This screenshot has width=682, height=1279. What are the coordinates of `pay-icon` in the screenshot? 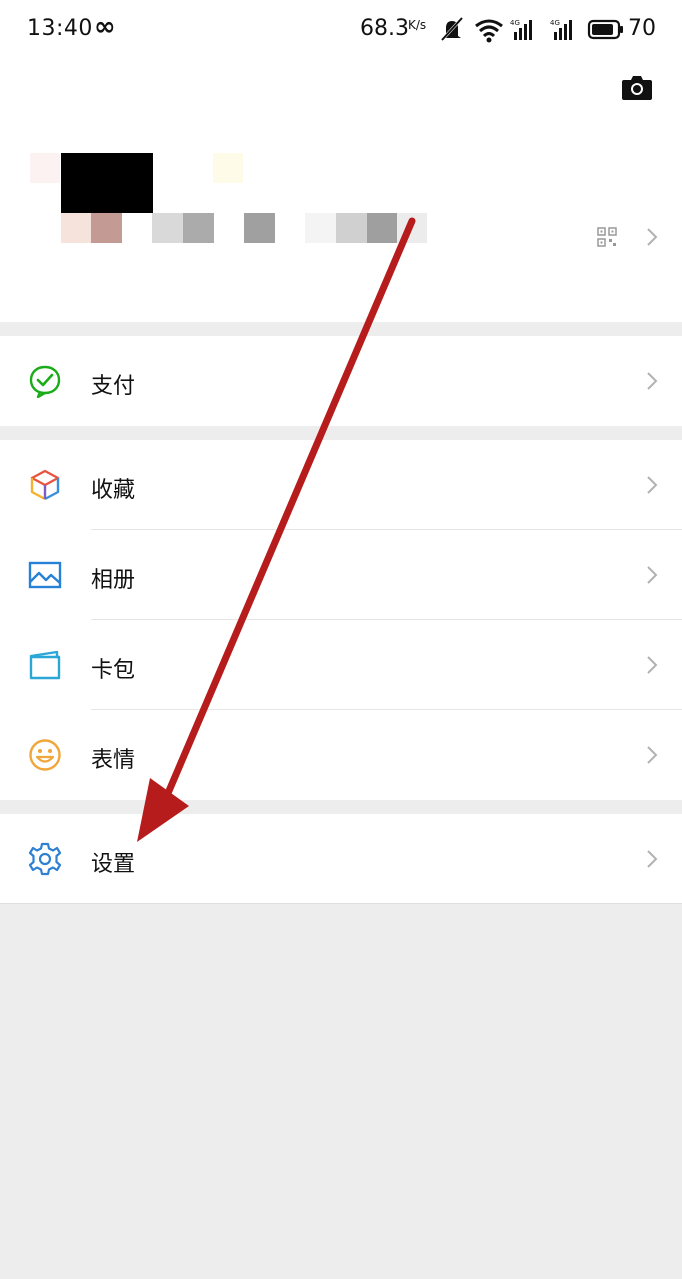 It's located at (45, 381).